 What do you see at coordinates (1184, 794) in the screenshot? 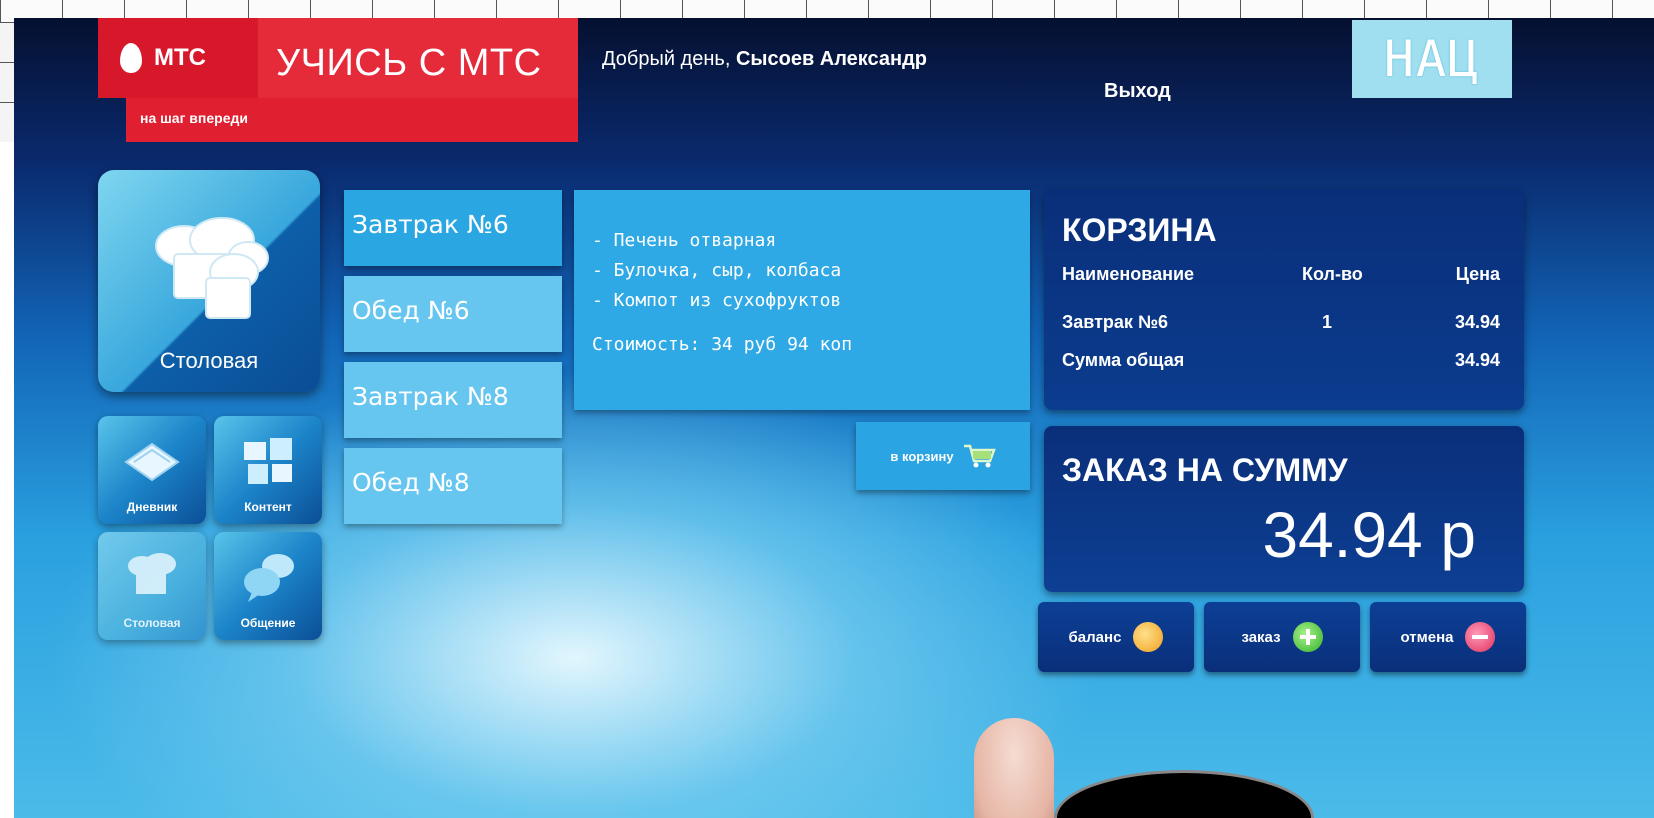
I see `handheld-device` at bounding box center [1184, 794].